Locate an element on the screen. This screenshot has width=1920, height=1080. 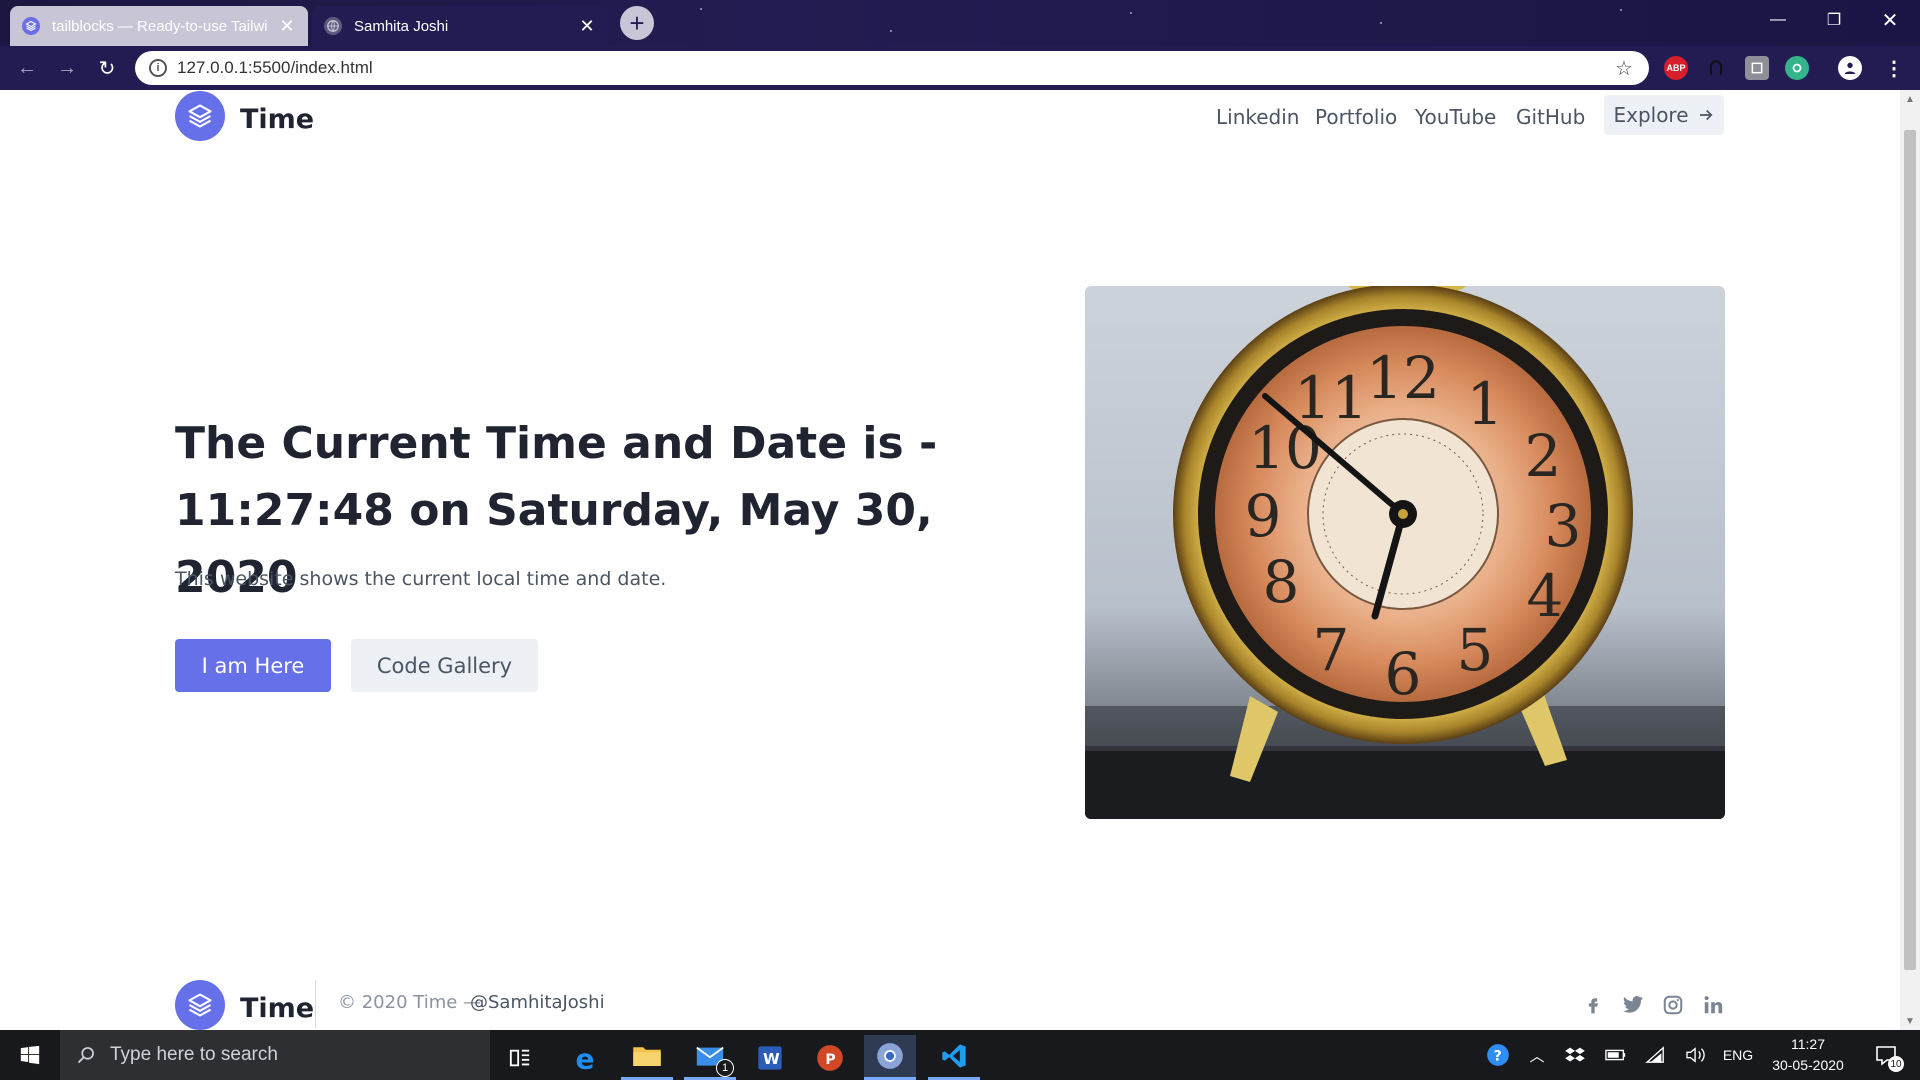
url-text: 127.0.0.1:5500/index.html is located at coordinates (275, 67).